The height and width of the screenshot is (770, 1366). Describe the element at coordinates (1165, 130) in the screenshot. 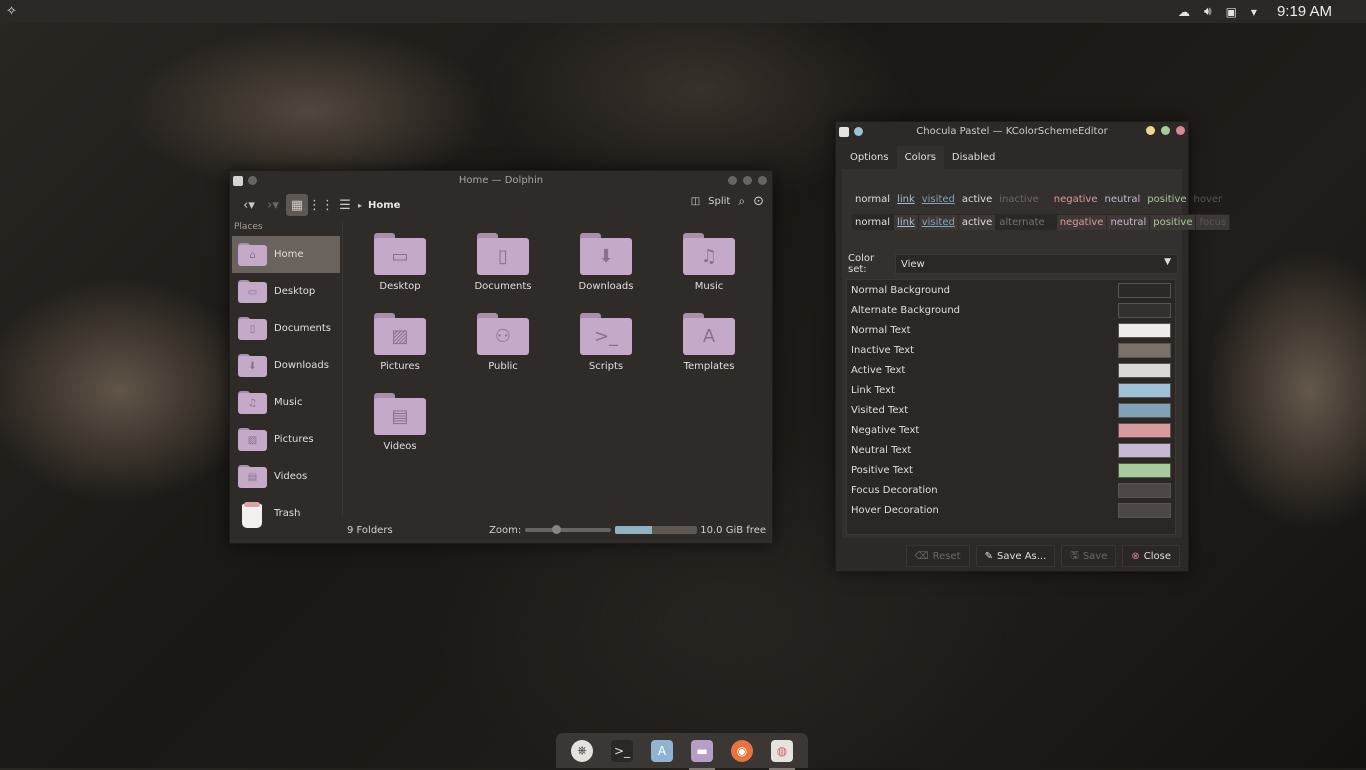

I see `kcs-maximize-button` at that location.